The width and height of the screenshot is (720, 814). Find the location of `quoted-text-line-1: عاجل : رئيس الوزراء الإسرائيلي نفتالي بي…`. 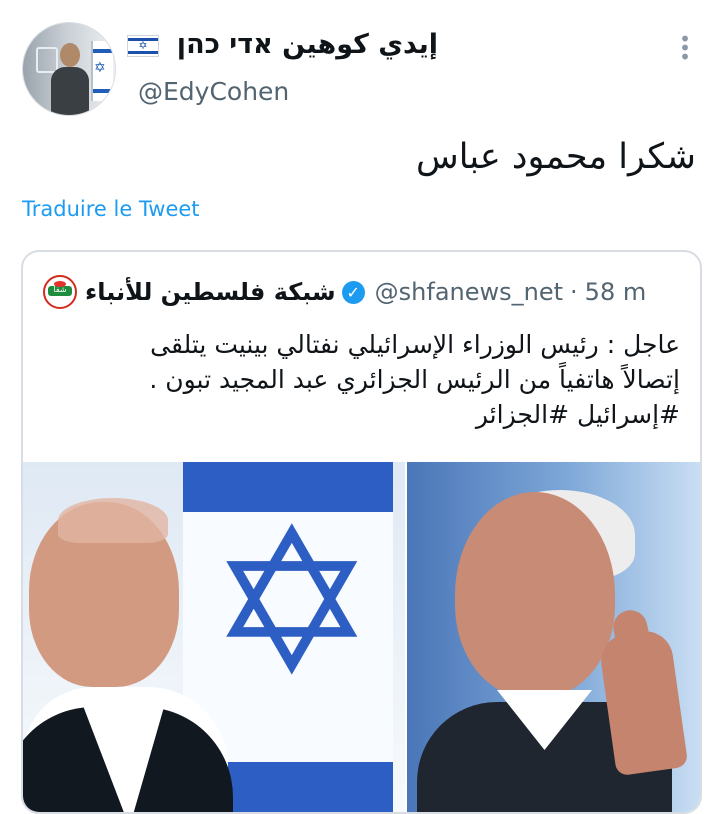

quoted-text-line-1: عاجل : رئيس الوزراء الإسرائيلي نفتالي بي… is located at coordinates (415, 344).